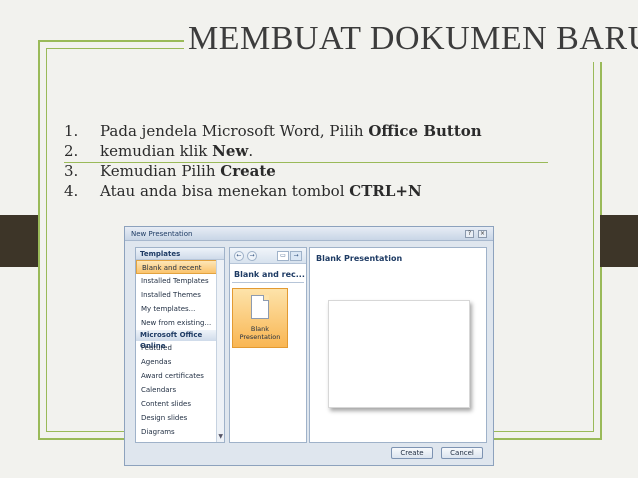 The image size is (638, 478). Describe the element at coordinates (180, 418) in the screenshot. I see `online-item-design-slides: Design slides` at that location.